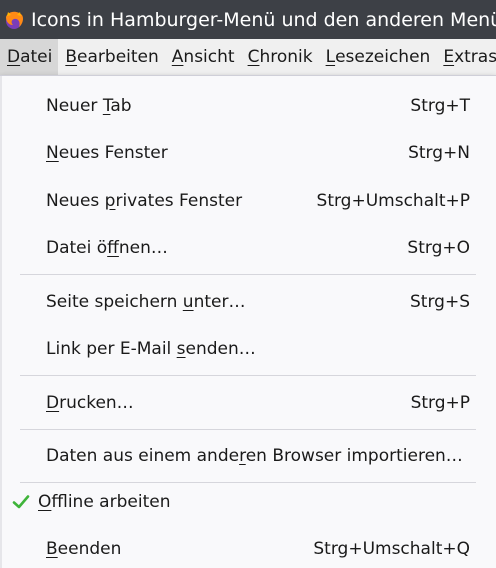  Describe the element at coordinates (104, 502) in the screenshot. I see `menu-item-label: Offline arbeiten` at that location.